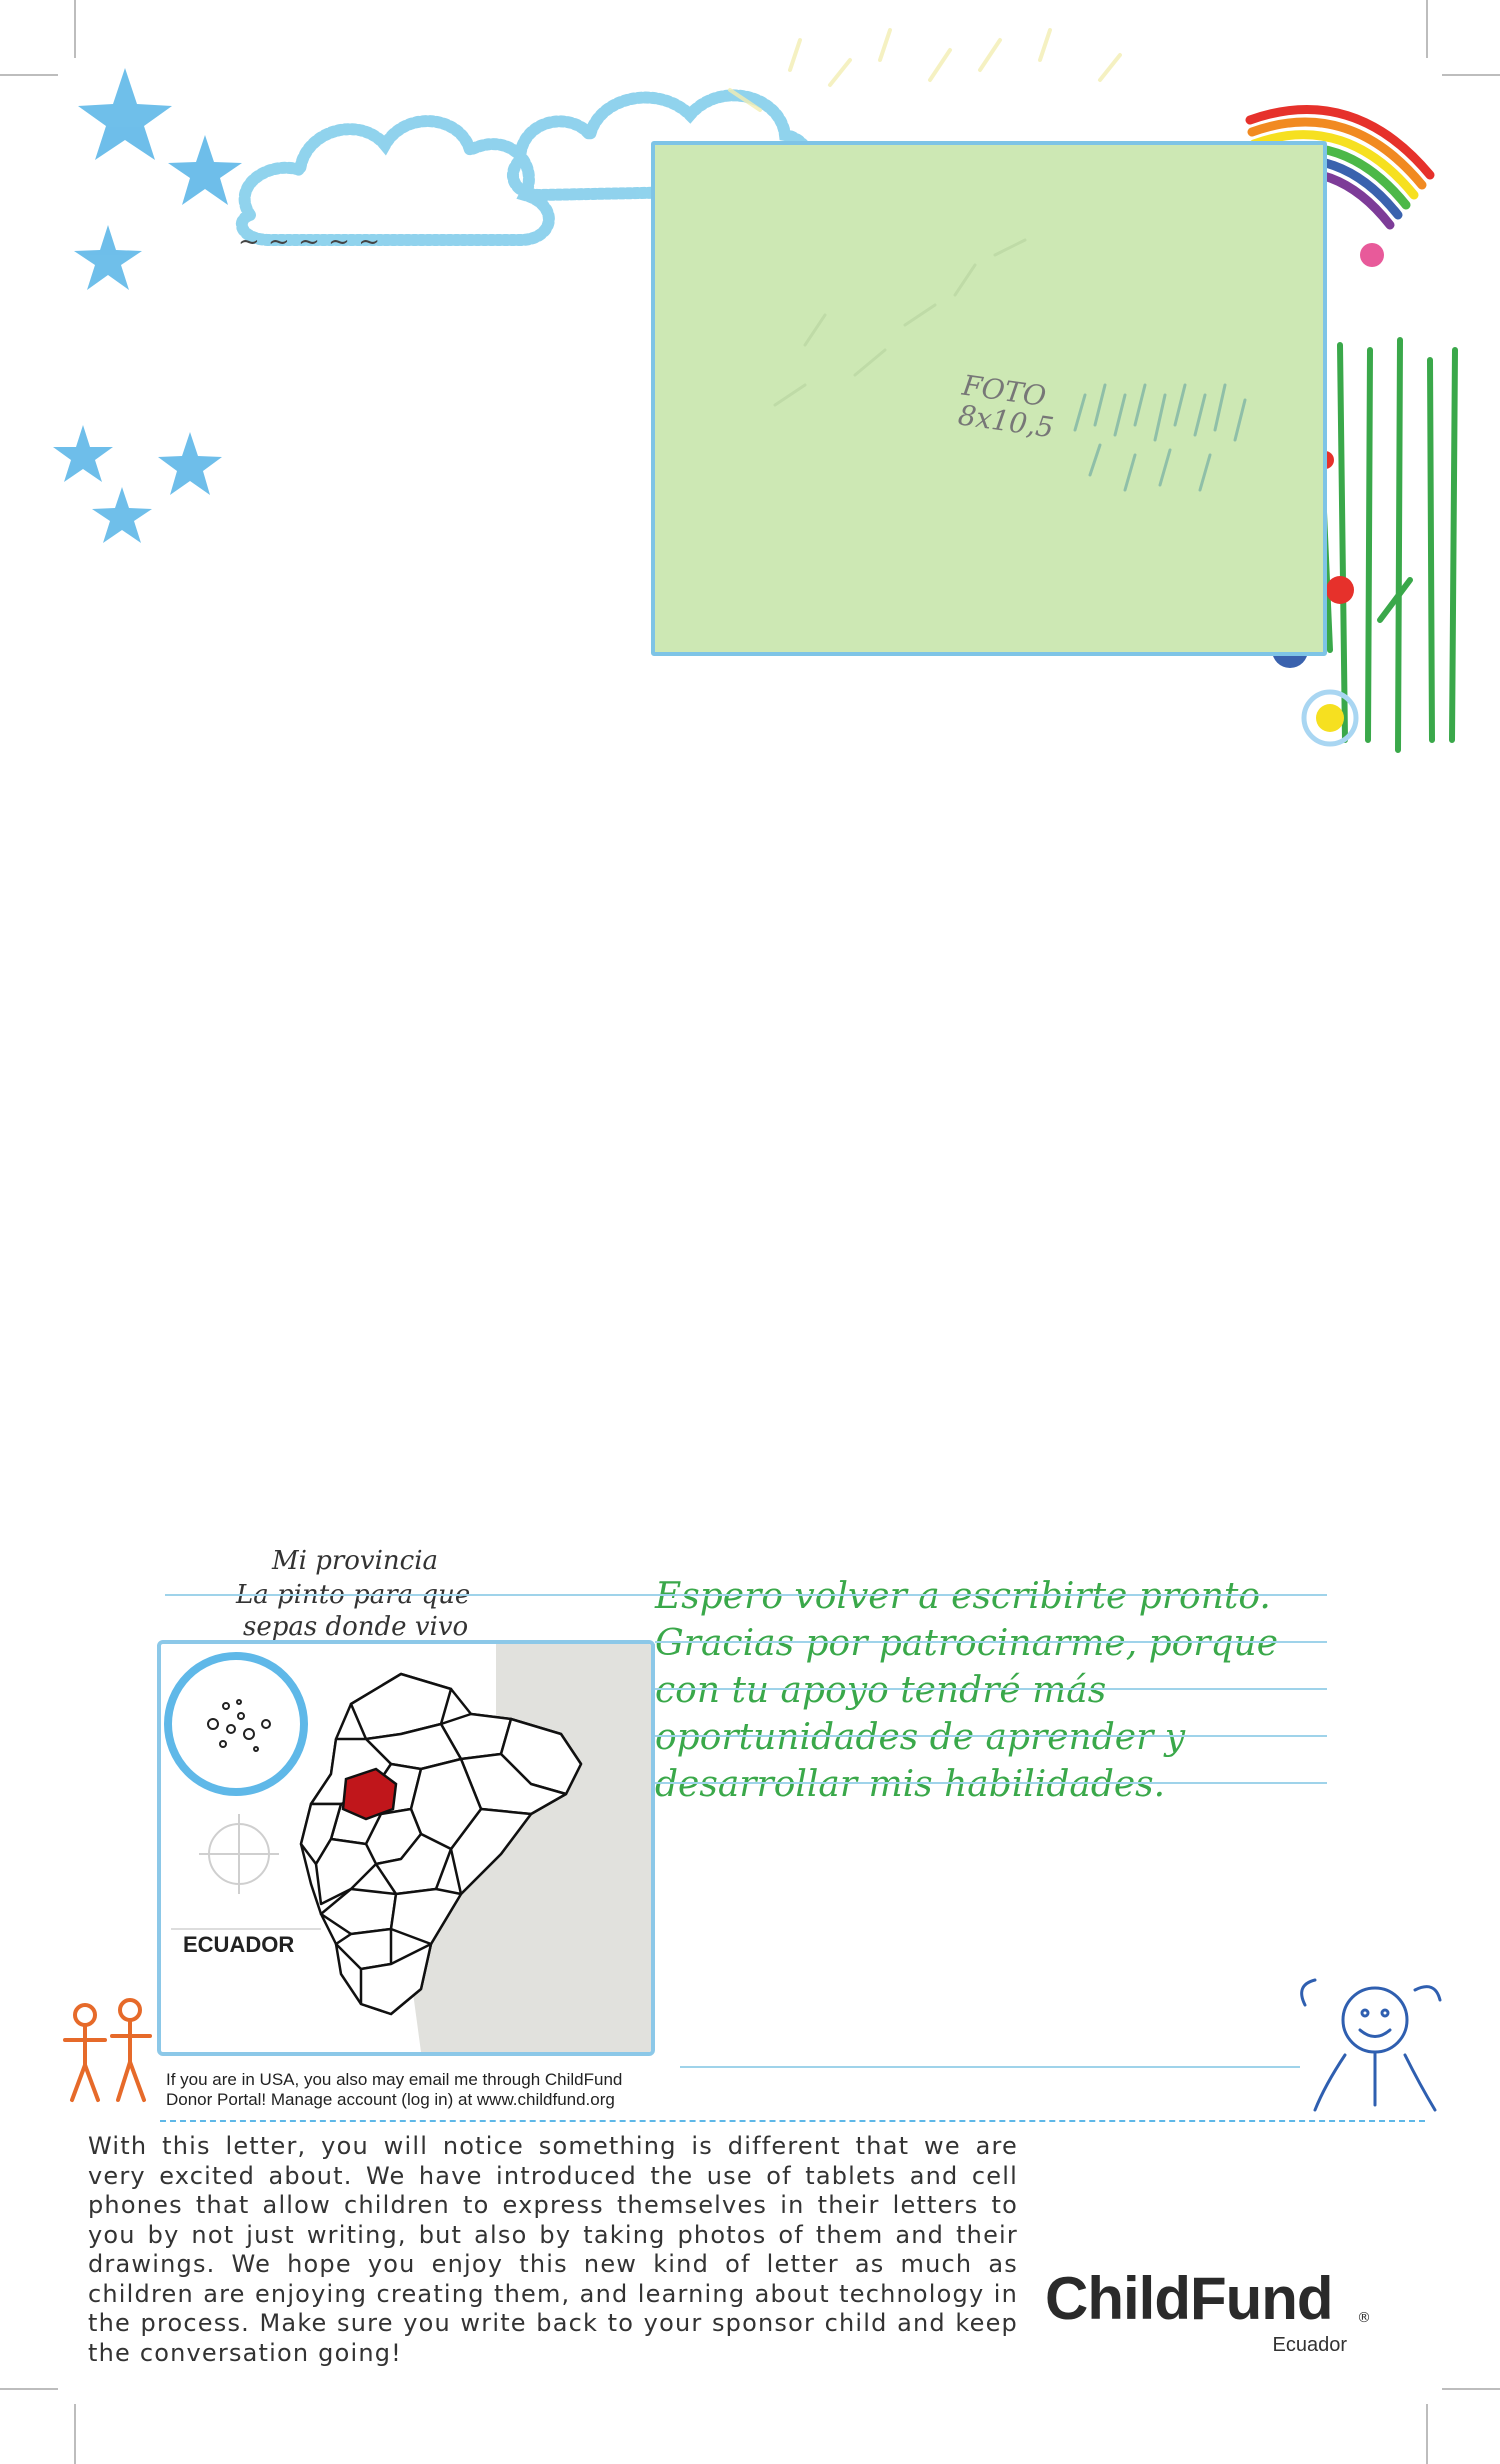 Image resolution: width=1500 pixels, height=2464 pixels. I want to click on crop-mark-right-bottom, so click(1471, 2389).